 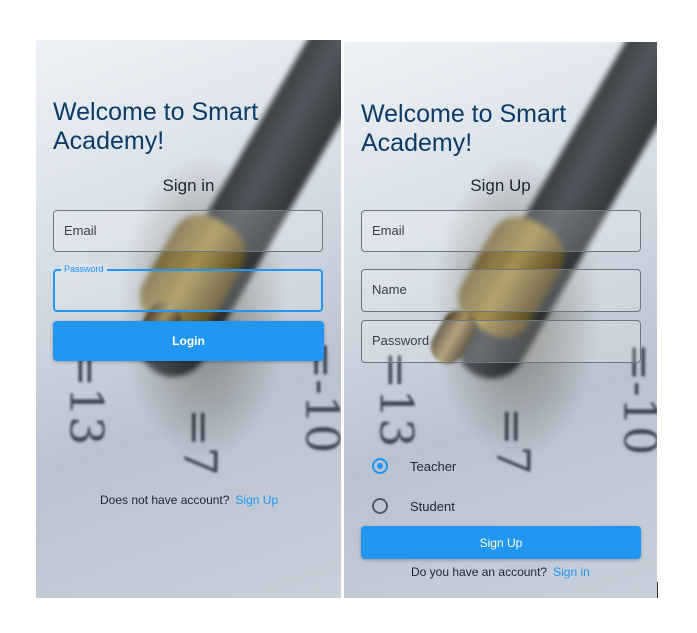 What do you see at coordinates (380, 506) in the screenshot?
I see `radio-unchecked-icon` at bounding box center [380, 506].